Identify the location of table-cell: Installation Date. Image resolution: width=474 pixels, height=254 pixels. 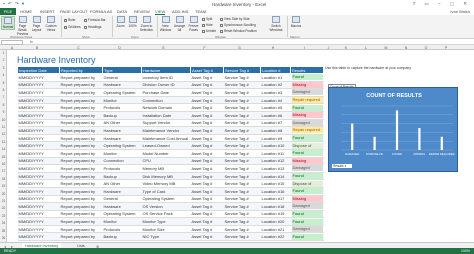
(166, 115).